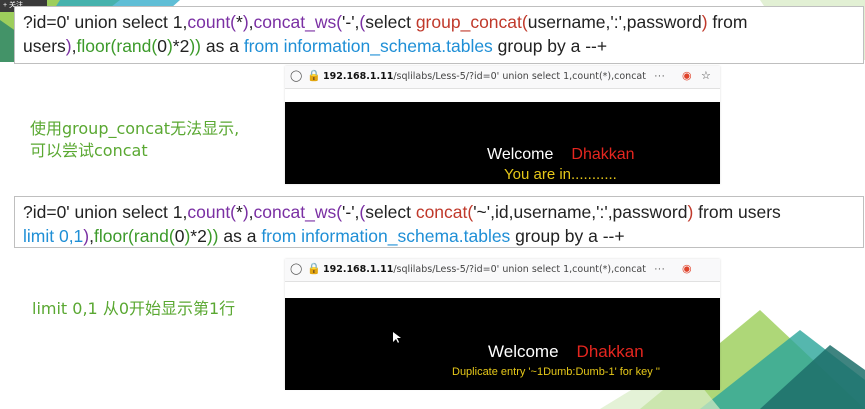  I want to click on note-line: 使用group_concat无法显示,, so click(135, 128).